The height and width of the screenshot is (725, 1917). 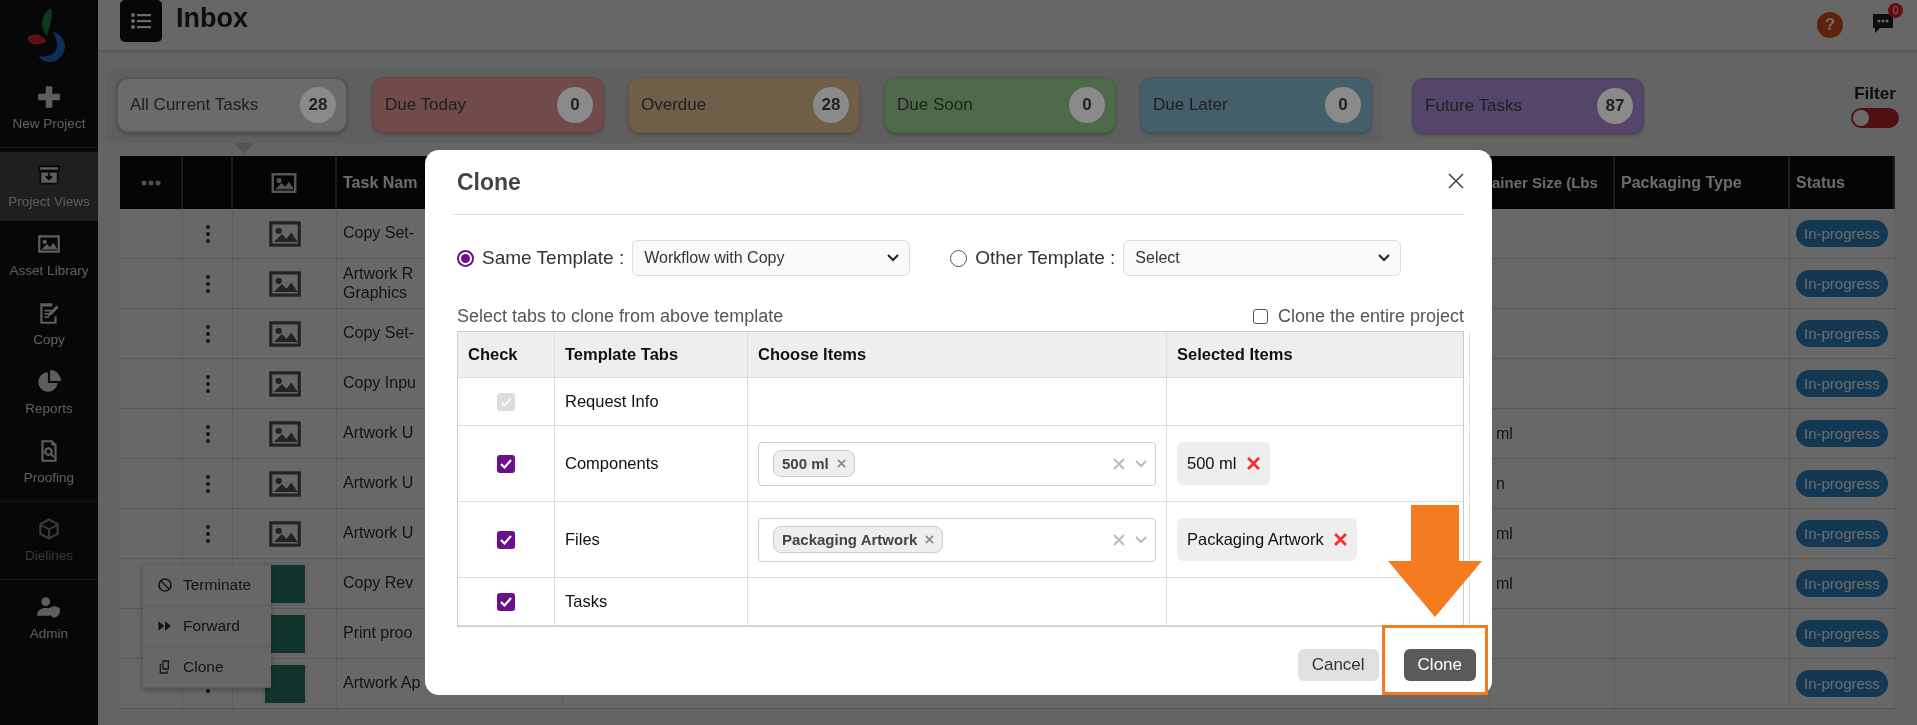 What do you see at coordinates (141, 21) in the screenshot?
I see `menu-button` at bounding box center [141, 21].